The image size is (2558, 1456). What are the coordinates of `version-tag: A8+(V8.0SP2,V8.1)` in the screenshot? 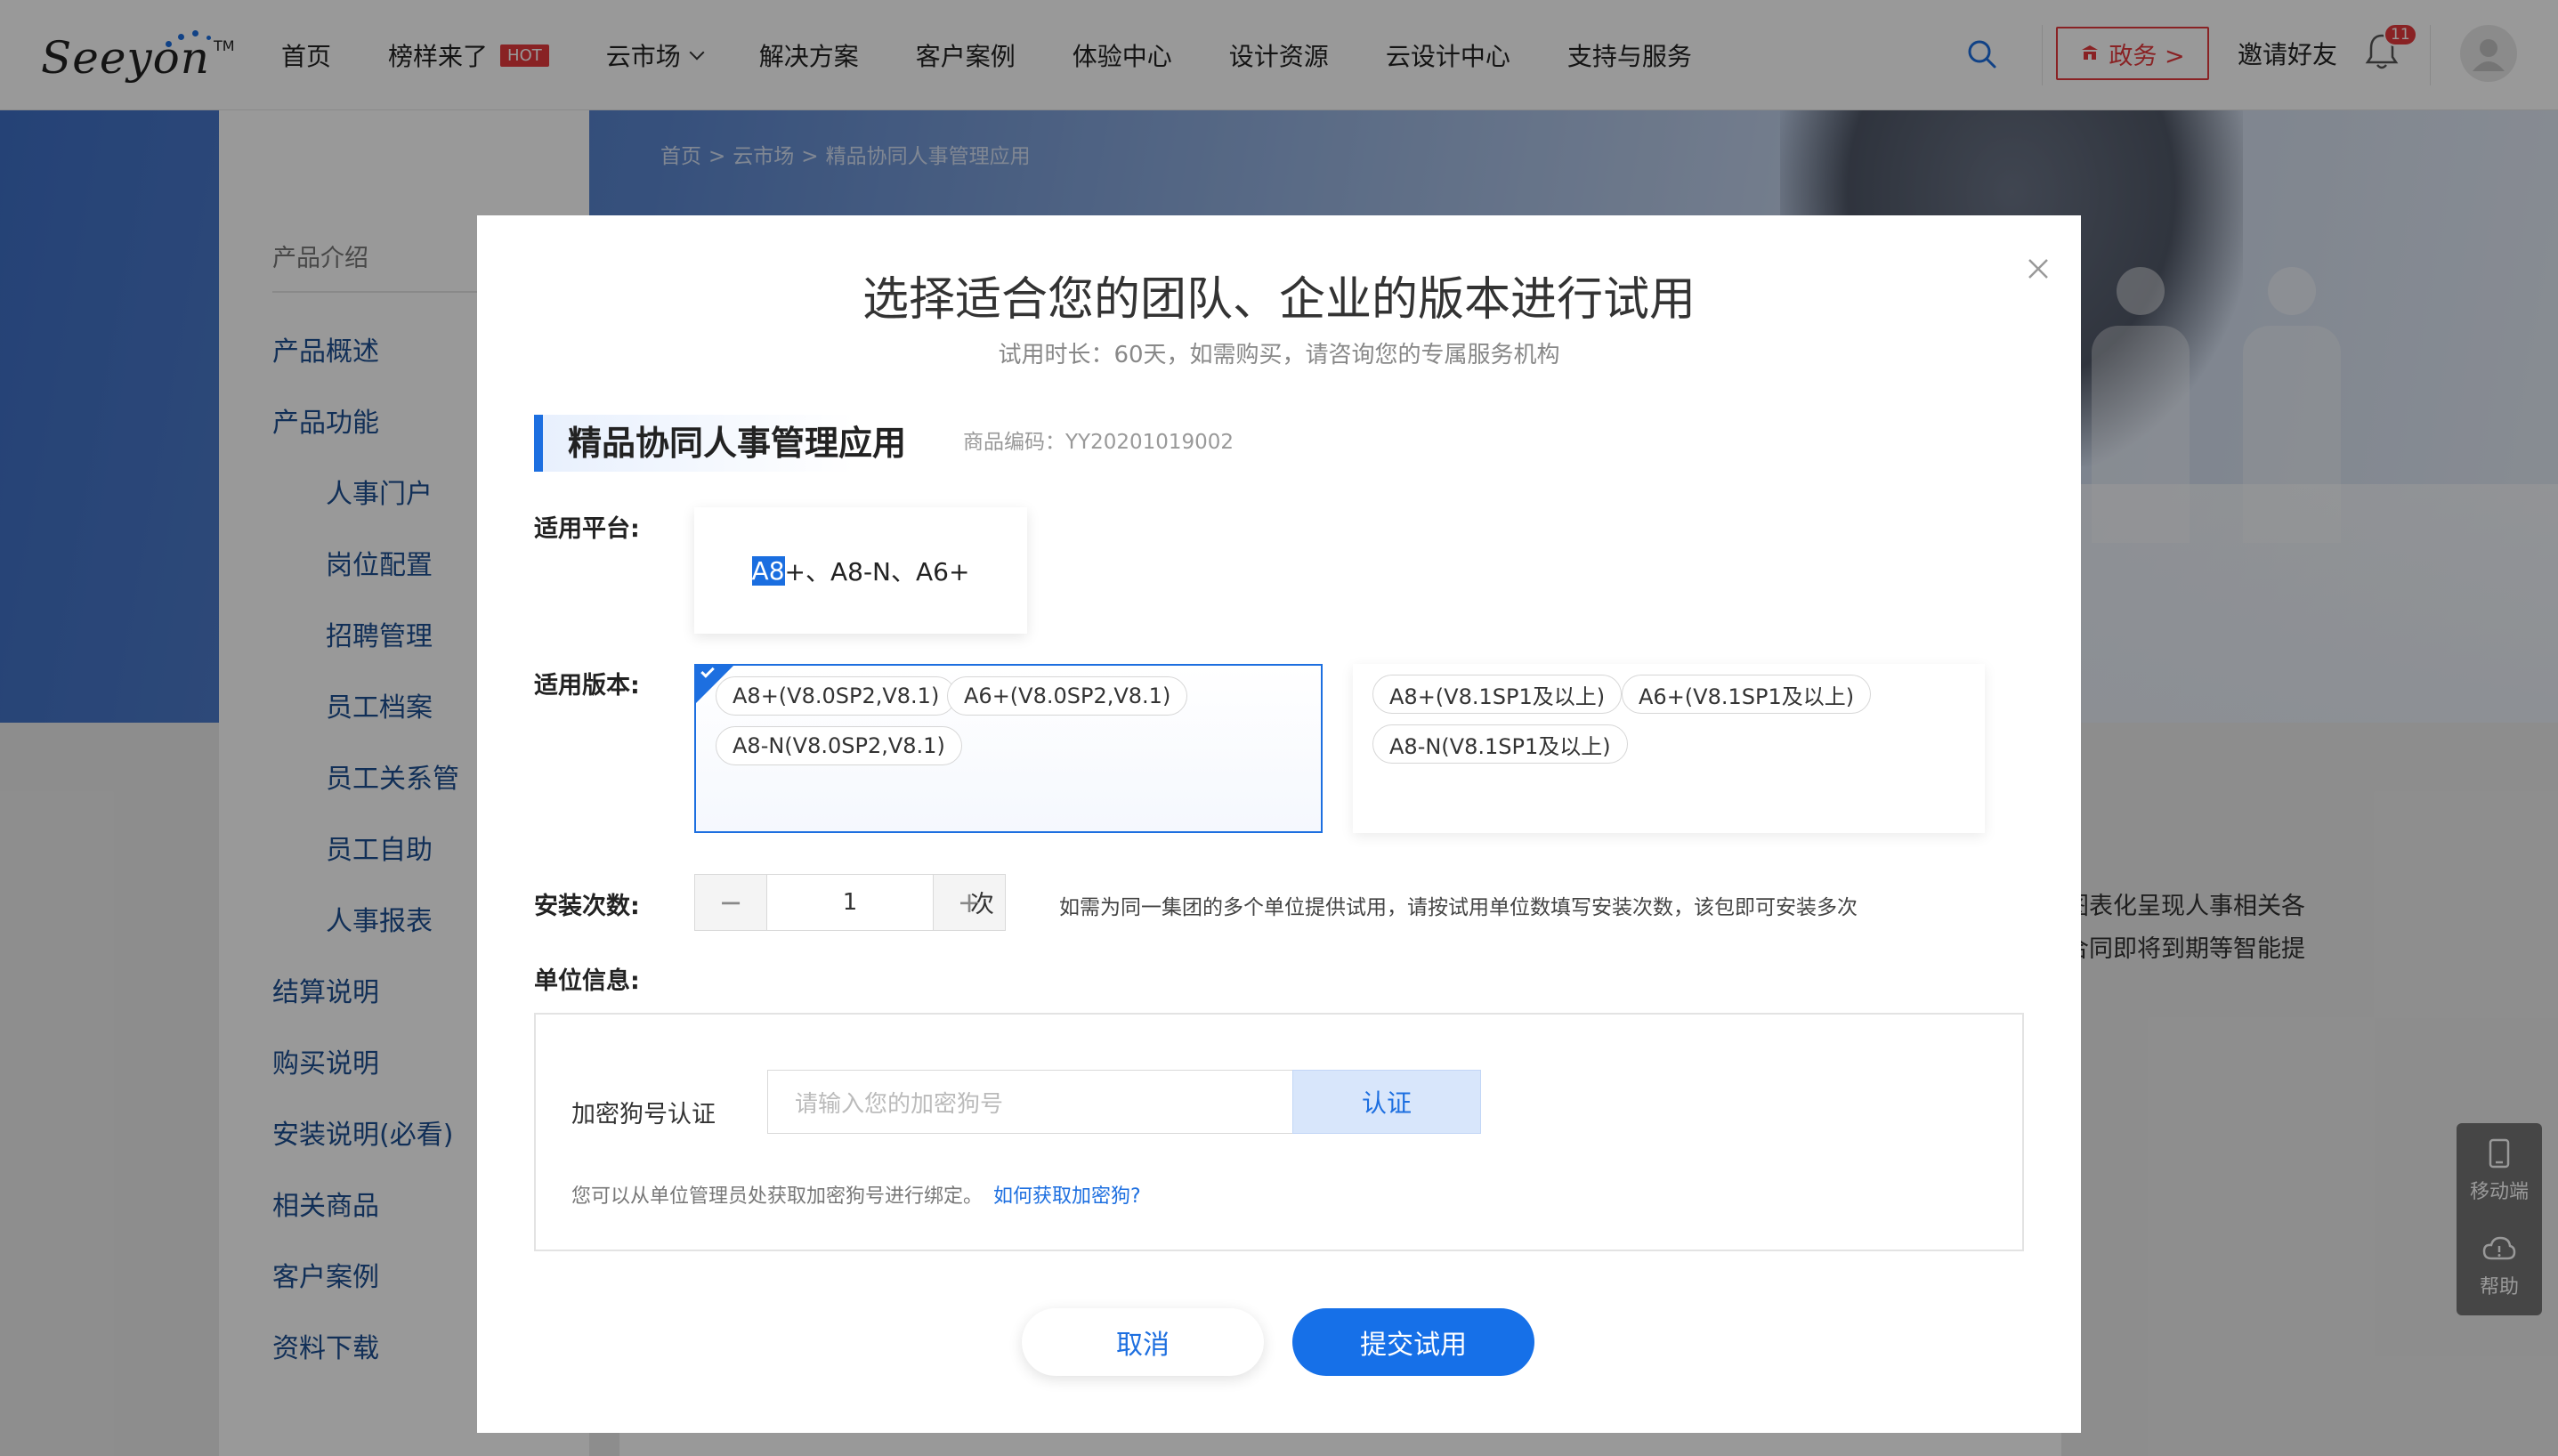 It's located at (836, 696).